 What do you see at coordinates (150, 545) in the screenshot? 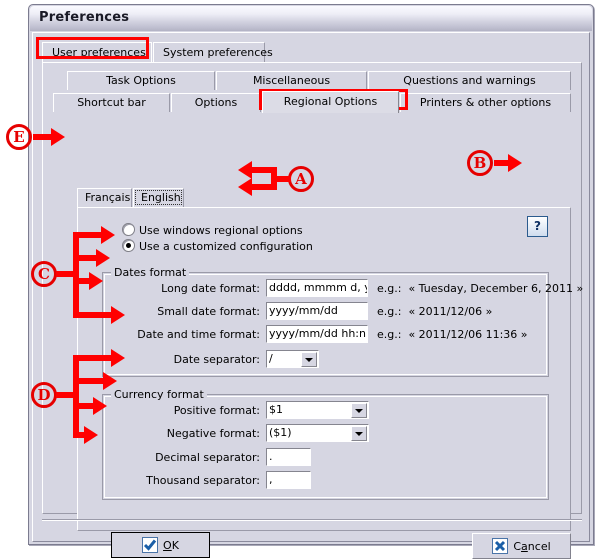
I see `checkmark-icon` at bounding box center [150, 545].